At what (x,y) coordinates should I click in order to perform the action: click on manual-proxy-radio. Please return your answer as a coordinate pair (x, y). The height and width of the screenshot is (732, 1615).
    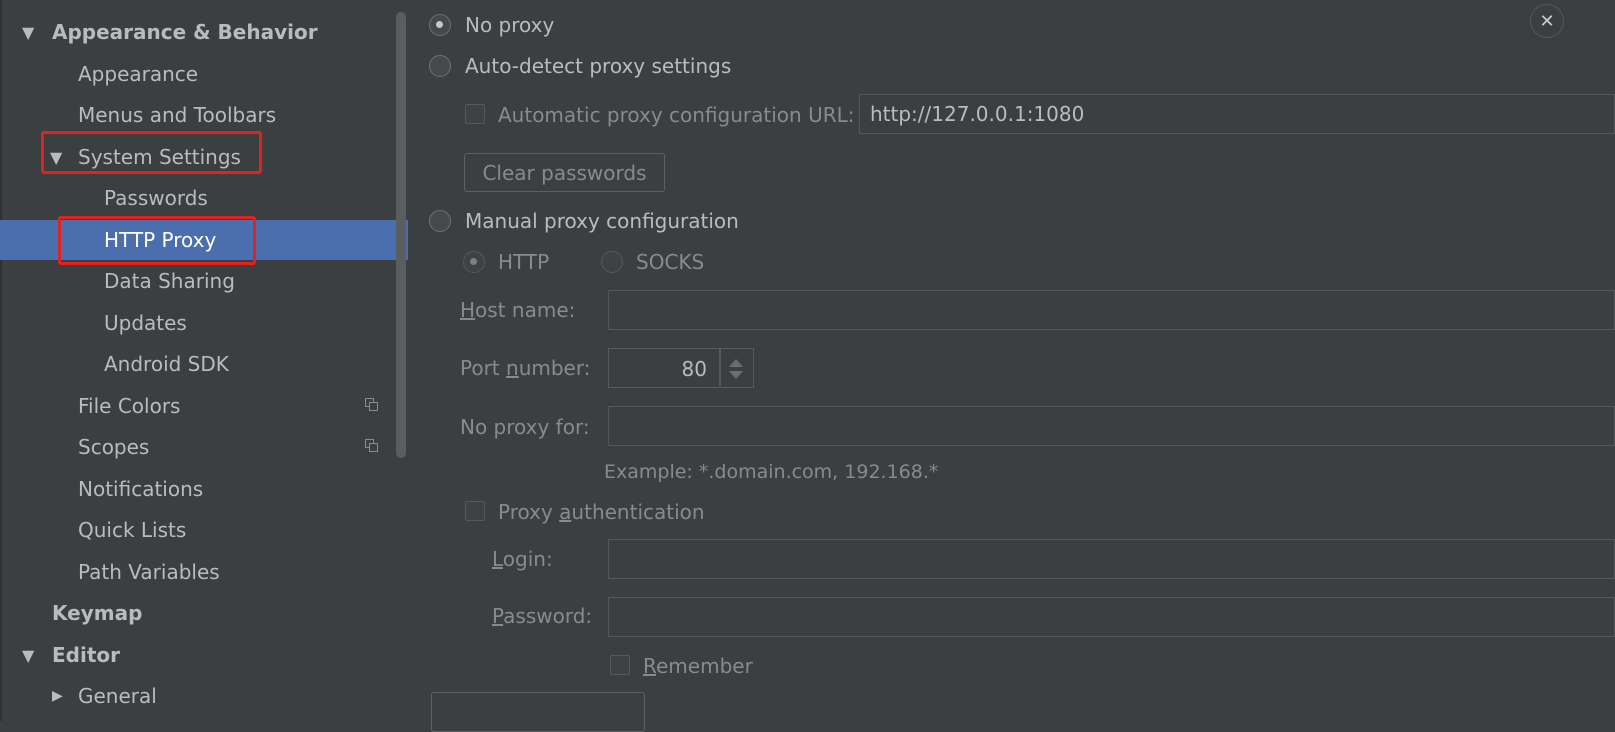
    Looking at the image, I should click on (440, 221).